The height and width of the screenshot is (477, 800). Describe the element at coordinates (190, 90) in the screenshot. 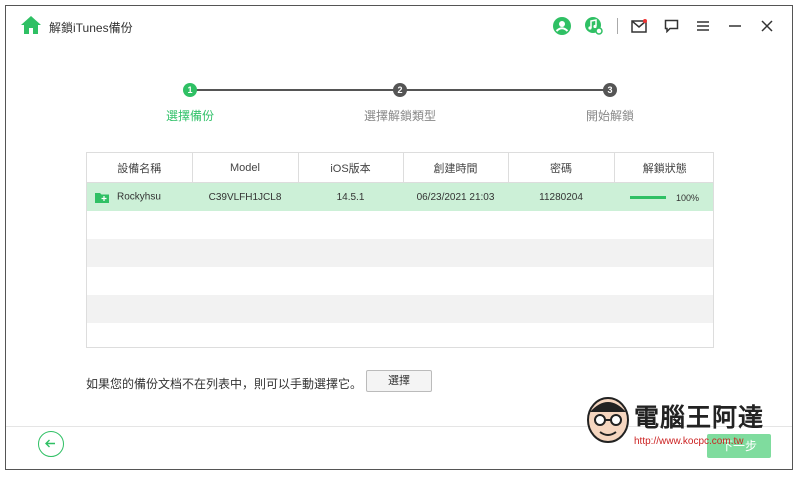

I see `step-1-dot: 1` at that location.